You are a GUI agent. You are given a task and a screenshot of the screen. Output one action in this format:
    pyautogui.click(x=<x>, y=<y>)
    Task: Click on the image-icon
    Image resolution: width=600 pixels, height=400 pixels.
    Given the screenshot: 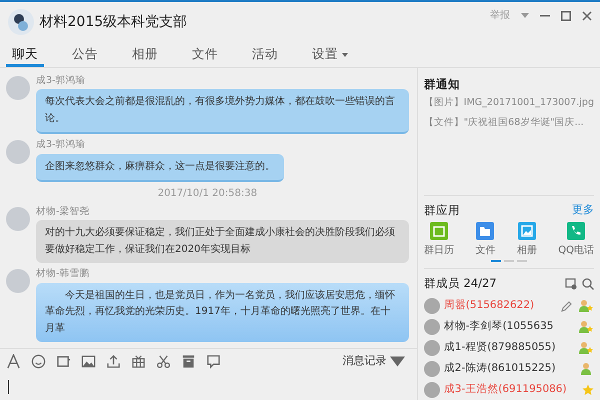 What is the action you would take?
    pyautogui.click(x=88, y=361)
    